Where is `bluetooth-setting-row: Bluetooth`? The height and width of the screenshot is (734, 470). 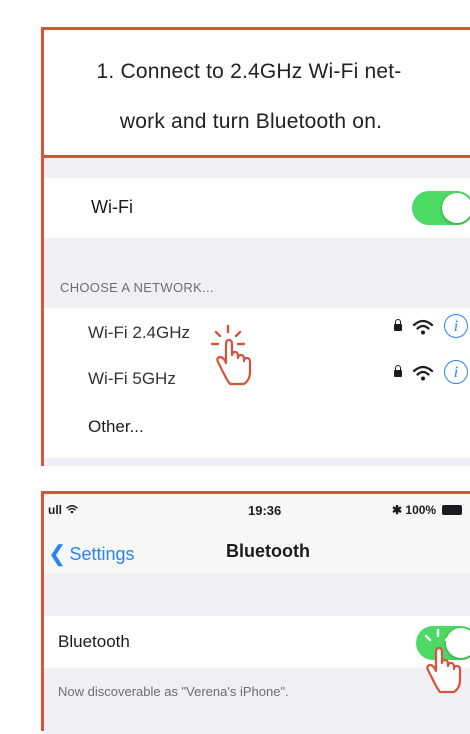
bluetooth-setting-row: Bluetooth is located at coordinates (257, 642).